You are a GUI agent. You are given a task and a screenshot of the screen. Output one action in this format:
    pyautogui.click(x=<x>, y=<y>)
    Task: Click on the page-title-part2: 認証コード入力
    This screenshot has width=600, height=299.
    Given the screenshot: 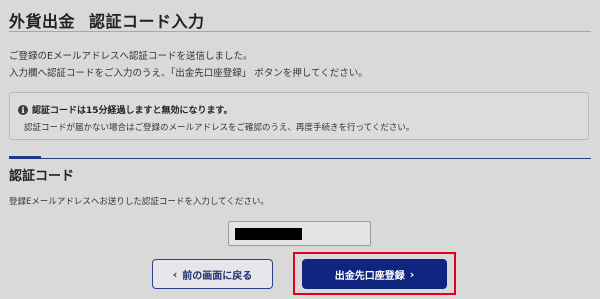 What is the action you would take?
    pyautogui.click(x=147, y=21)
    